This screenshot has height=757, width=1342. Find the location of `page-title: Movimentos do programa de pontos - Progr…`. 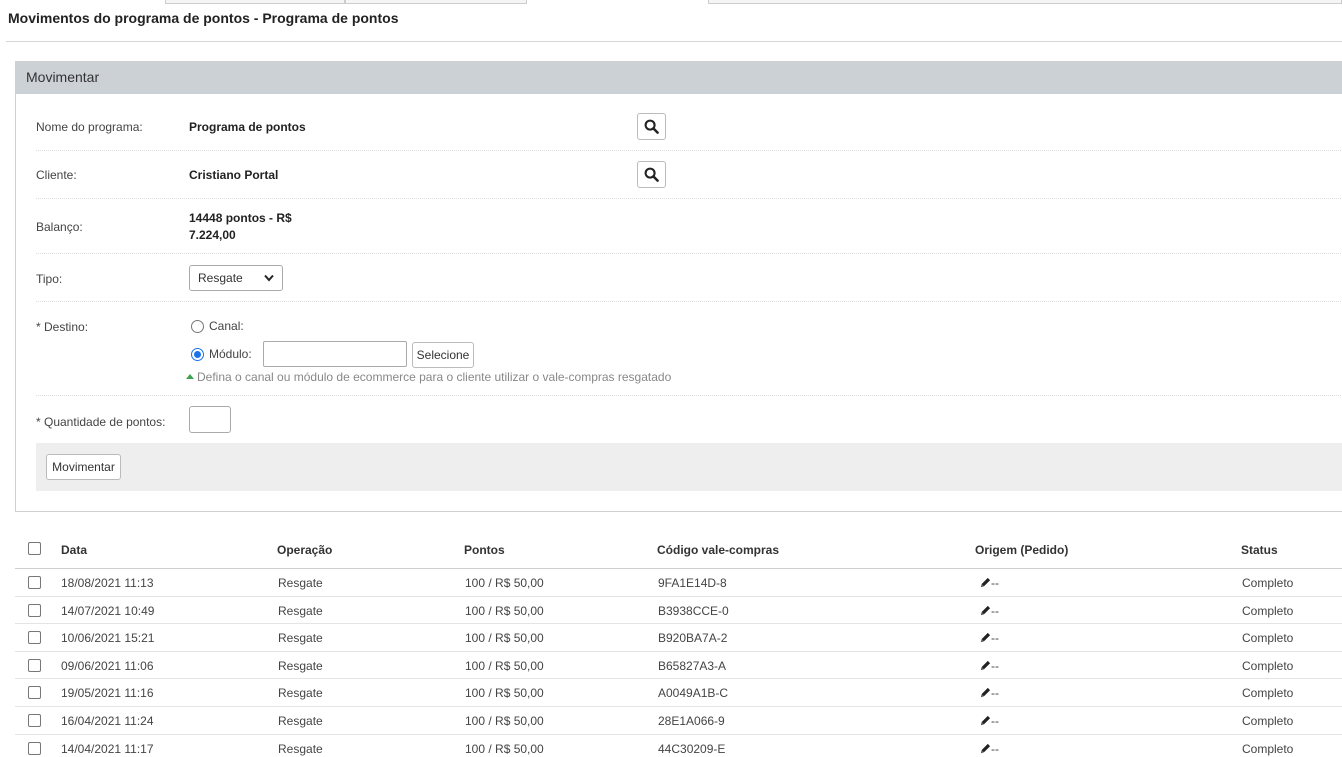

page-title: Movimentos do programa de pontos - Progr… is located at coordinates (203, 18).